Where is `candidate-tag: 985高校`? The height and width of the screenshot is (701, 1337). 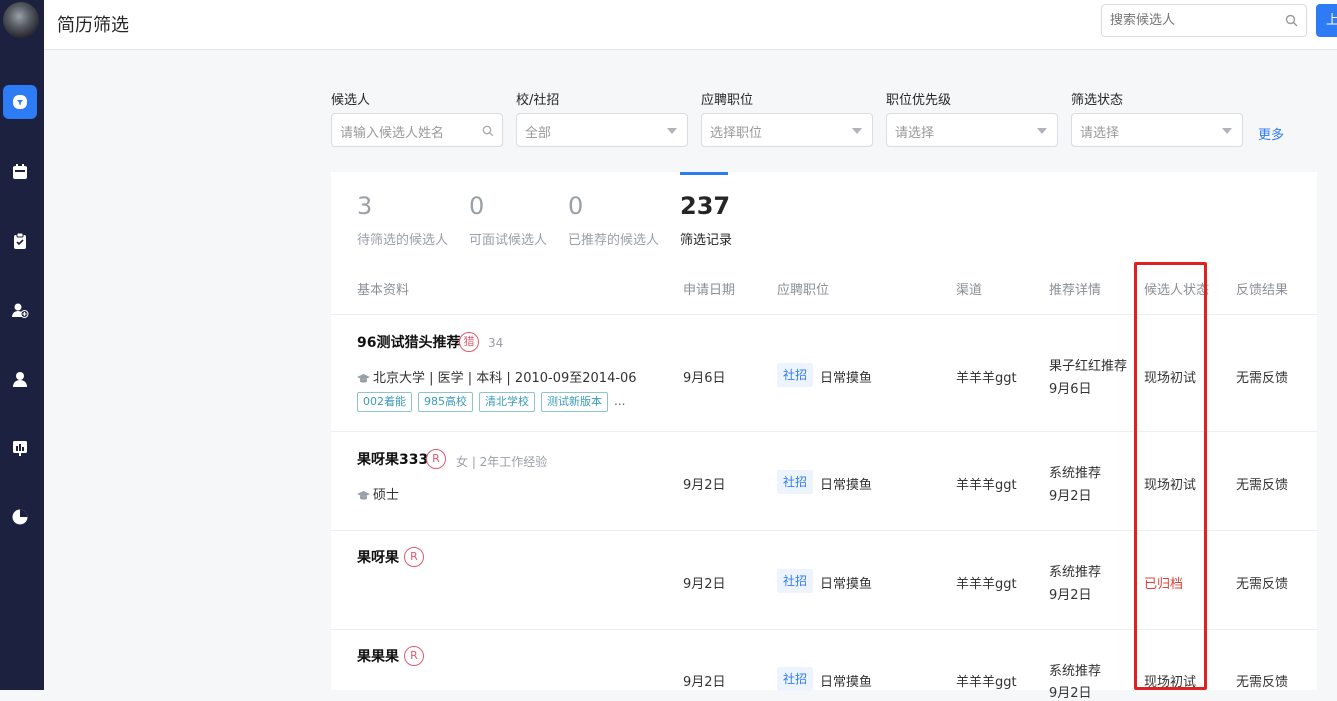
candidate-tag: 985高校 is located at coordinates (445, 402).